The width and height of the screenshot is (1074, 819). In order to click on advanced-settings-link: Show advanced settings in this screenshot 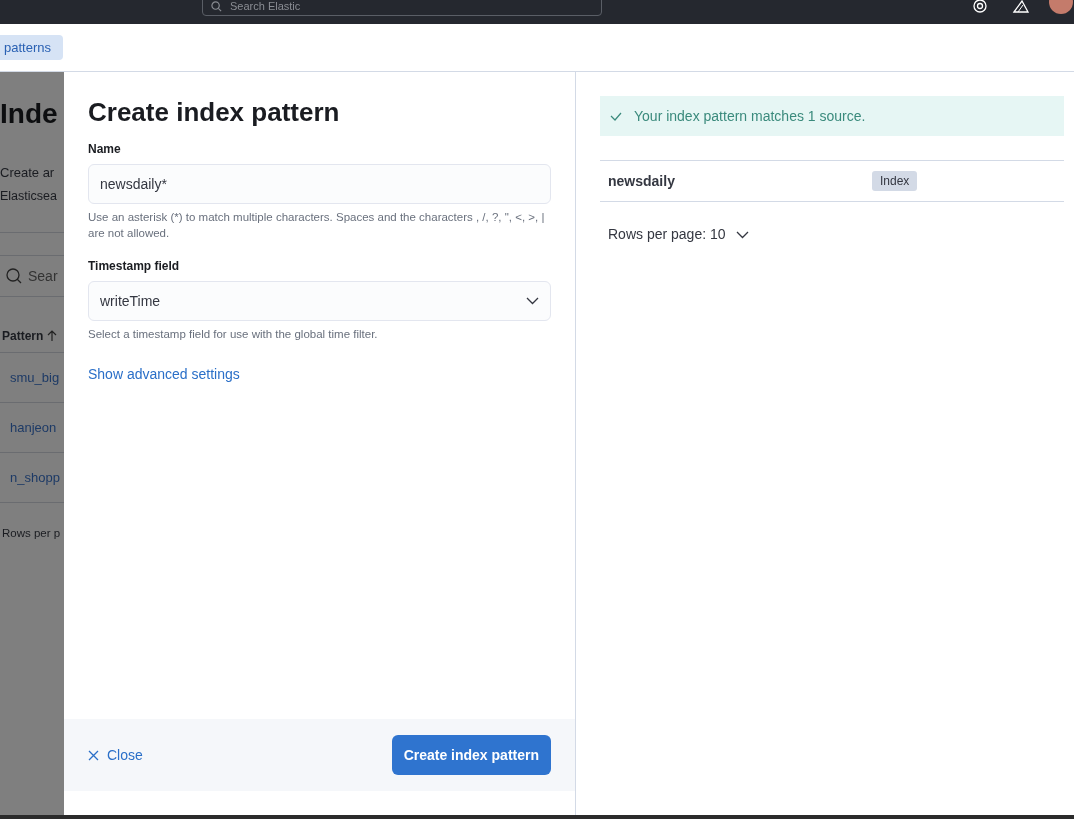, I will do `click(164, 374)`.